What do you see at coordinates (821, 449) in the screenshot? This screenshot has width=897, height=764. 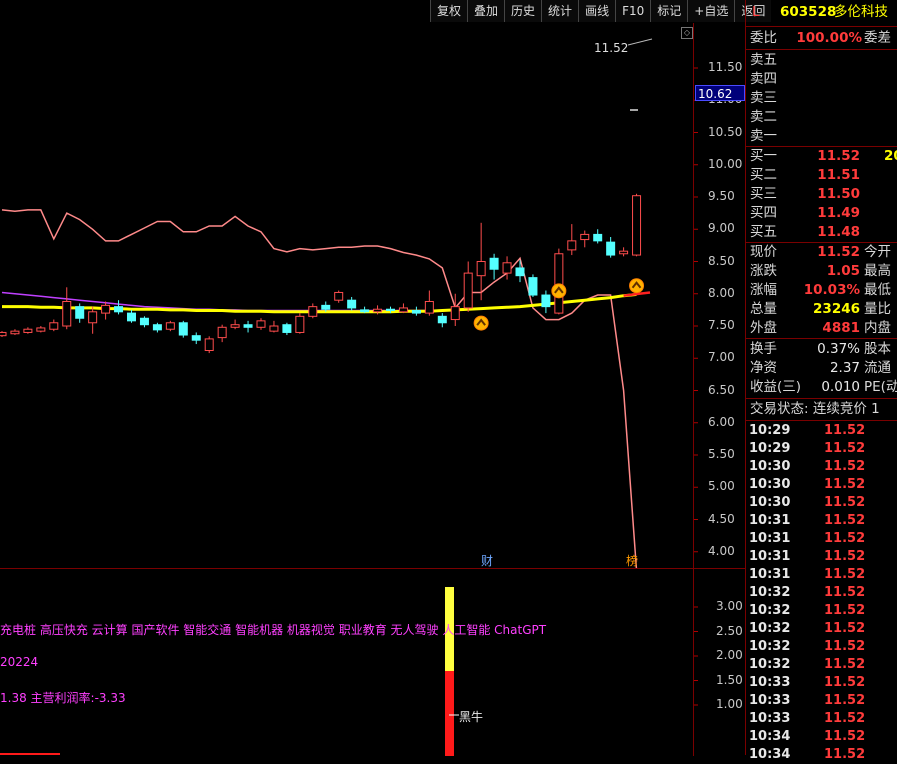 I see `tick-row: 10:29 11.52` at bounding box center [821, 449].